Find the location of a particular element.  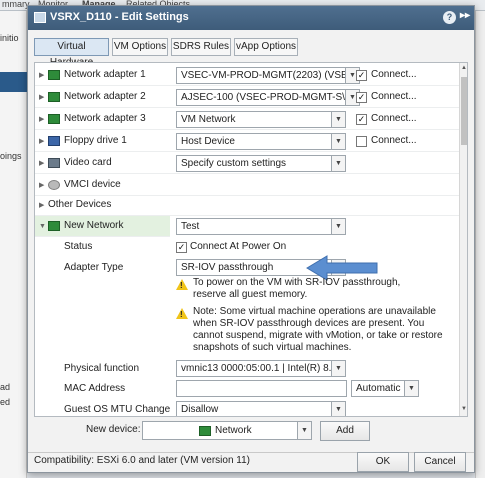

network-select: VM Network ▼ is located at coordinates (261, 119).